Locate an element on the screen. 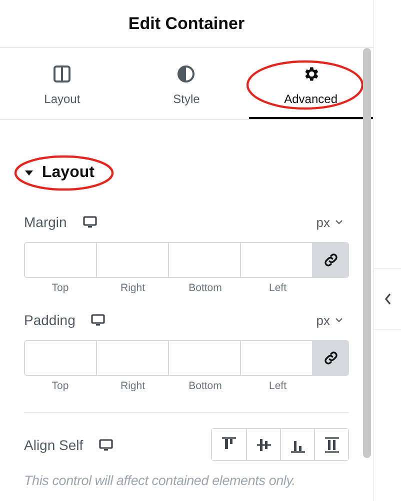 The height and width of the screenshot is (501, 401). control-label: Padding is located at coordinates (50, 320).